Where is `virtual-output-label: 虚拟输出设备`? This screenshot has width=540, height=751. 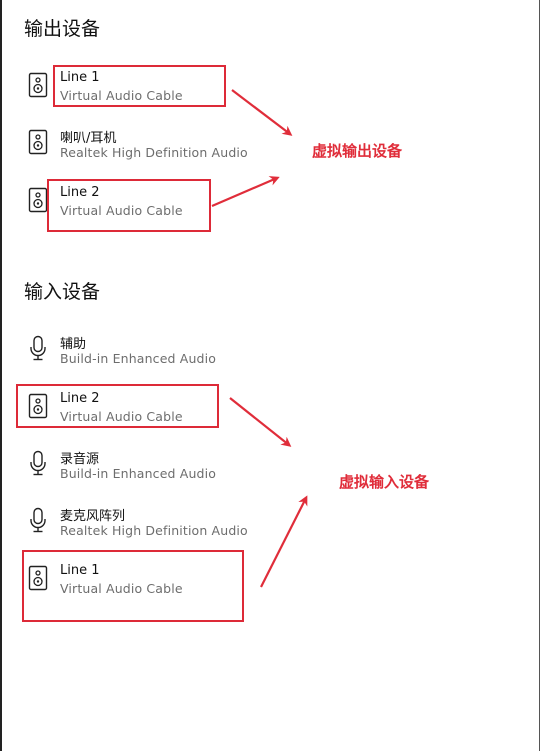
virtual-output-label: 虚拟输出设备 is located at coordinates (357, 151).